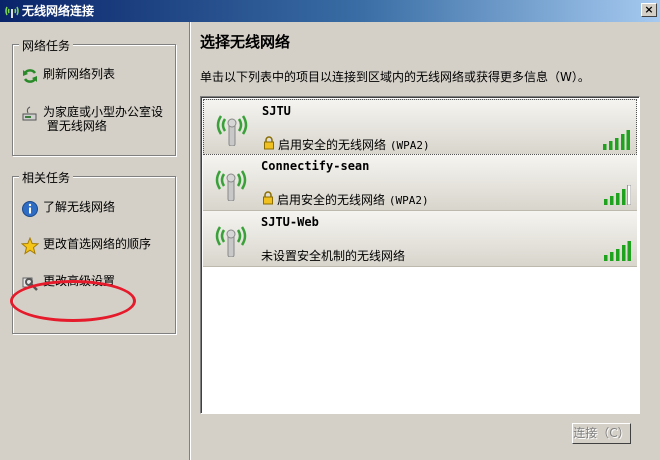  I want to click on change-preferred-order-label: 更改首选网络的顺序, so click(97, 244).